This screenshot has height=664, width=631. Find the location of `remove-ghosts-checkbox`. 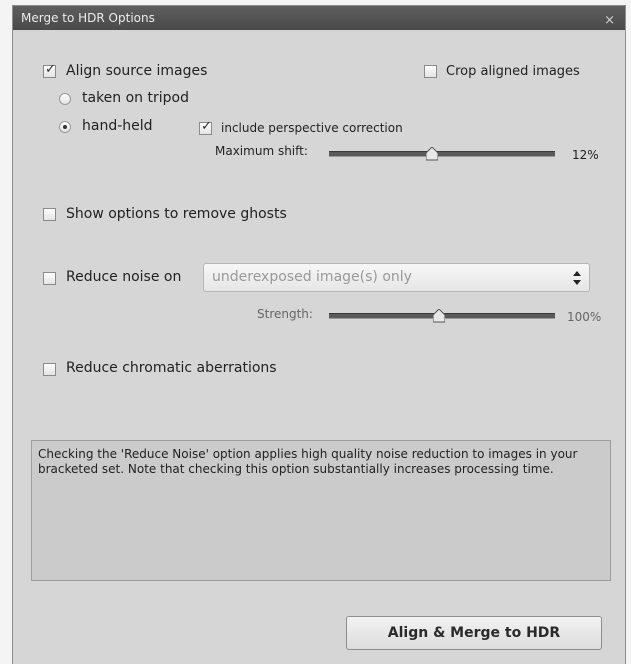

remove-ghosts-checkbox is located at coordinates (49, 214).